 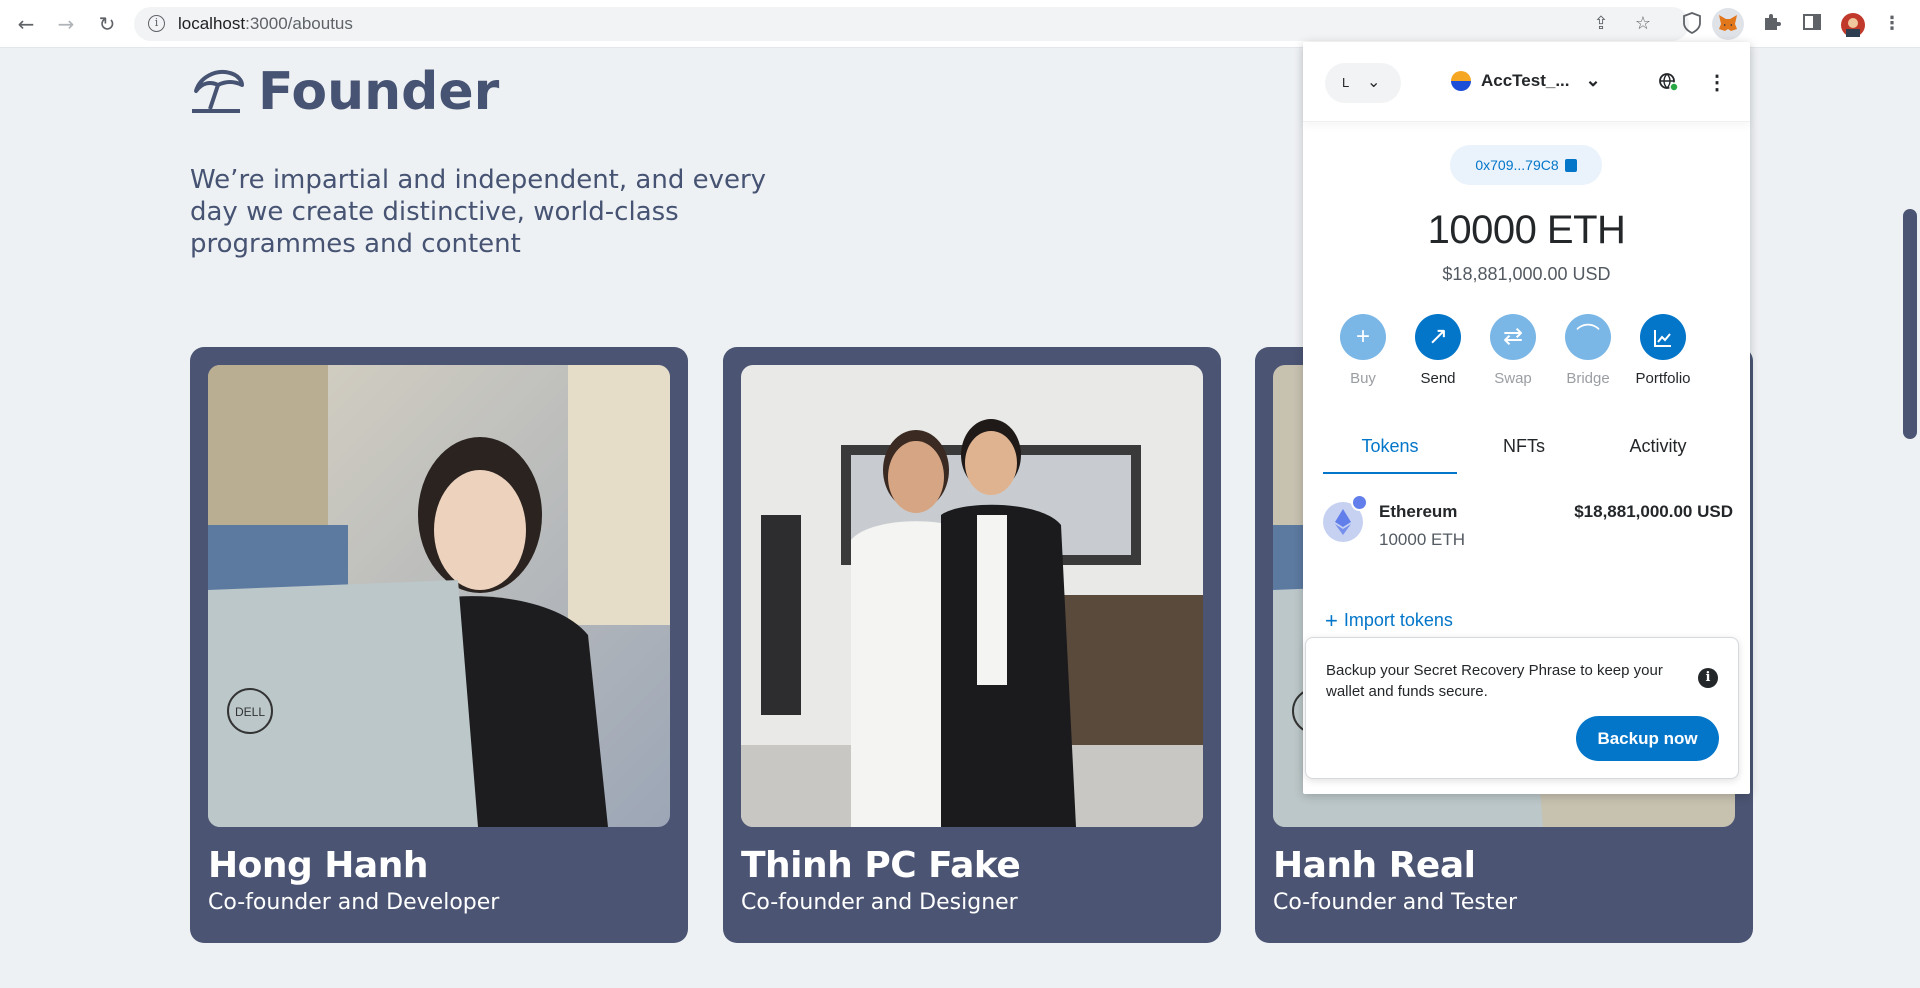 I want to click on portfolio-button: Portfolio, so click(x=1663, y=350).